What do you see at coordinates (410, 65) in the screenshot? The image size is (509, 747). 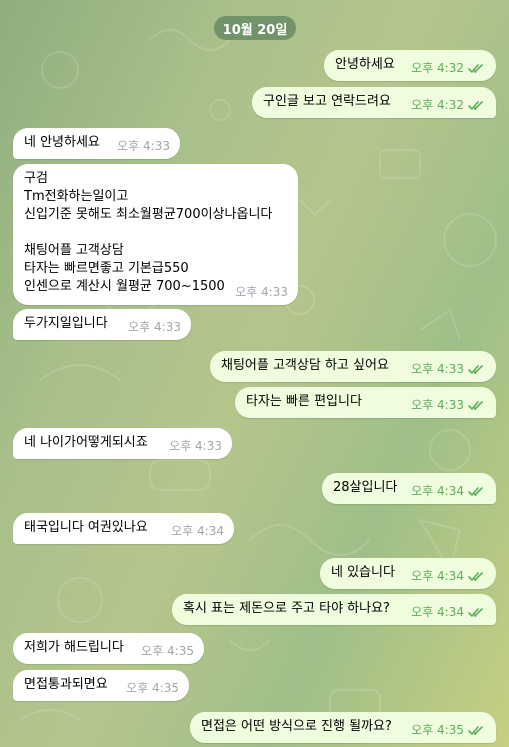 I see `outgoing-message-bubble: 안녕하세요 오후 4:32` at bounding box center [410, 65].